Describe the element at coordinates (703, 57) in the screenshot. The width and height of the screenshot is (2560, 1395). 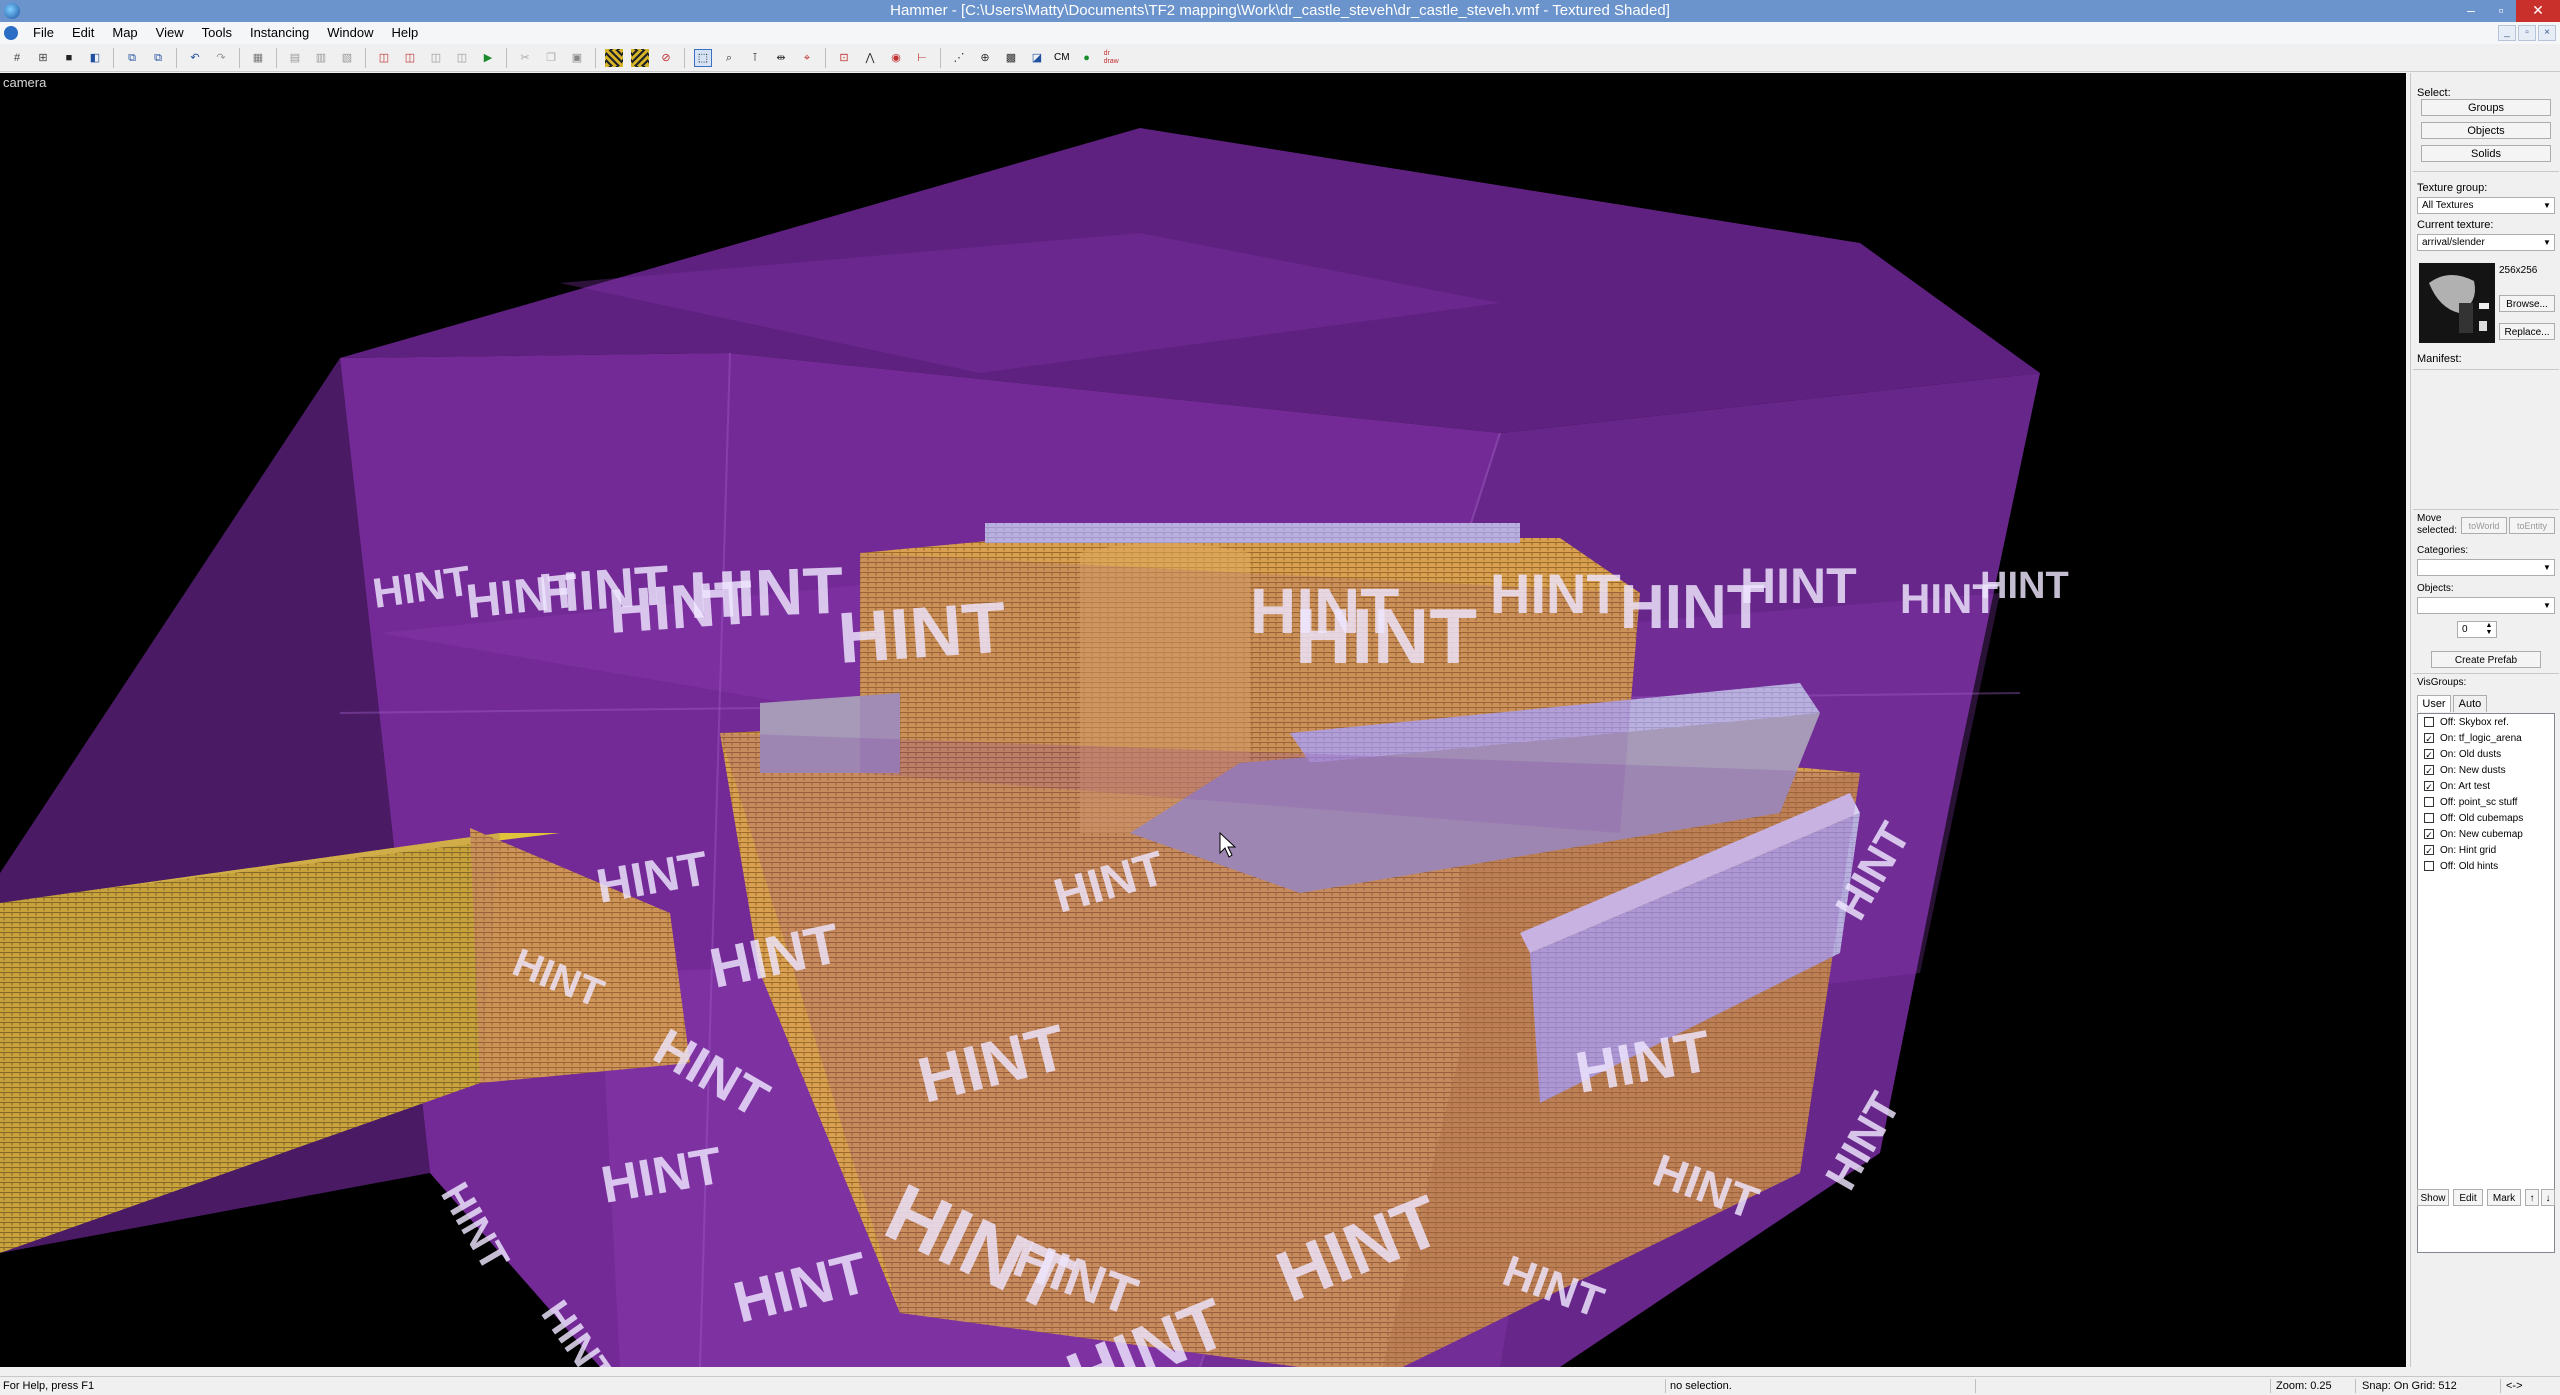
I see `selection-tool-icon: ⬚` at that location.